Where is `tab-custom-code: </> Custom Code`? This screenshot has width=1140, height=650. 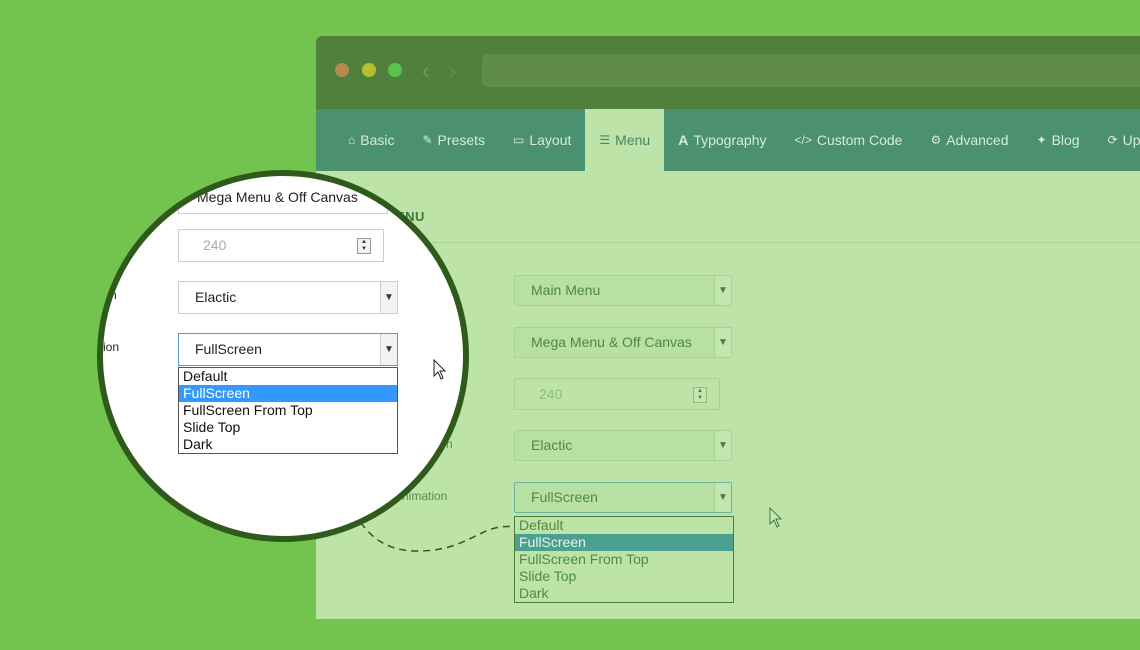
tab-custom-code: </> Custom Code is located at coordinates (849, 140).